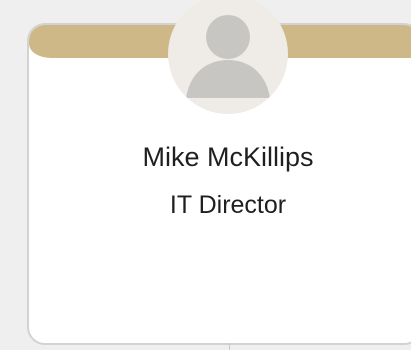 The width and height of the screenshot is (411, 350). What do you see at coordinates (228, 157) in the screenshot?
I see `profile-name: Mike McKillips` at bounding box center [228, 157].